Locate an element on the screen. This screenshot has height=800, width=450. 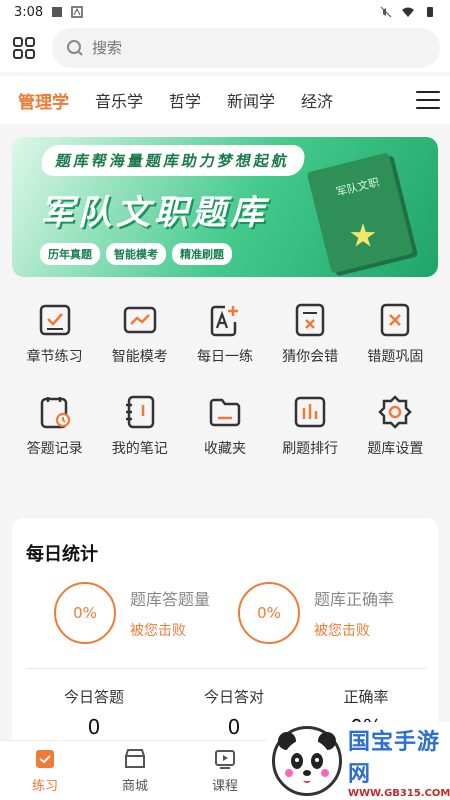
banner-chip: 历年真题 is located at coordinates (70, 254).